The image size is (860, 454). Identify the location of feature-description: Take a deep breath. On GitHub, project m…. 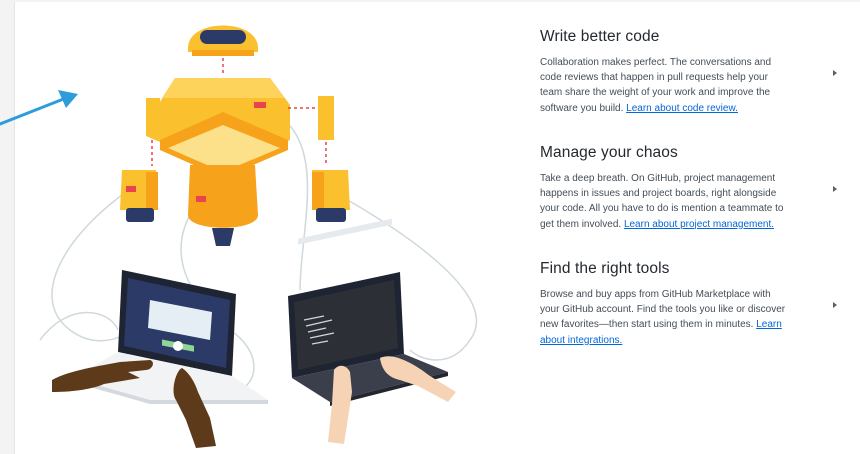
(662, 201).